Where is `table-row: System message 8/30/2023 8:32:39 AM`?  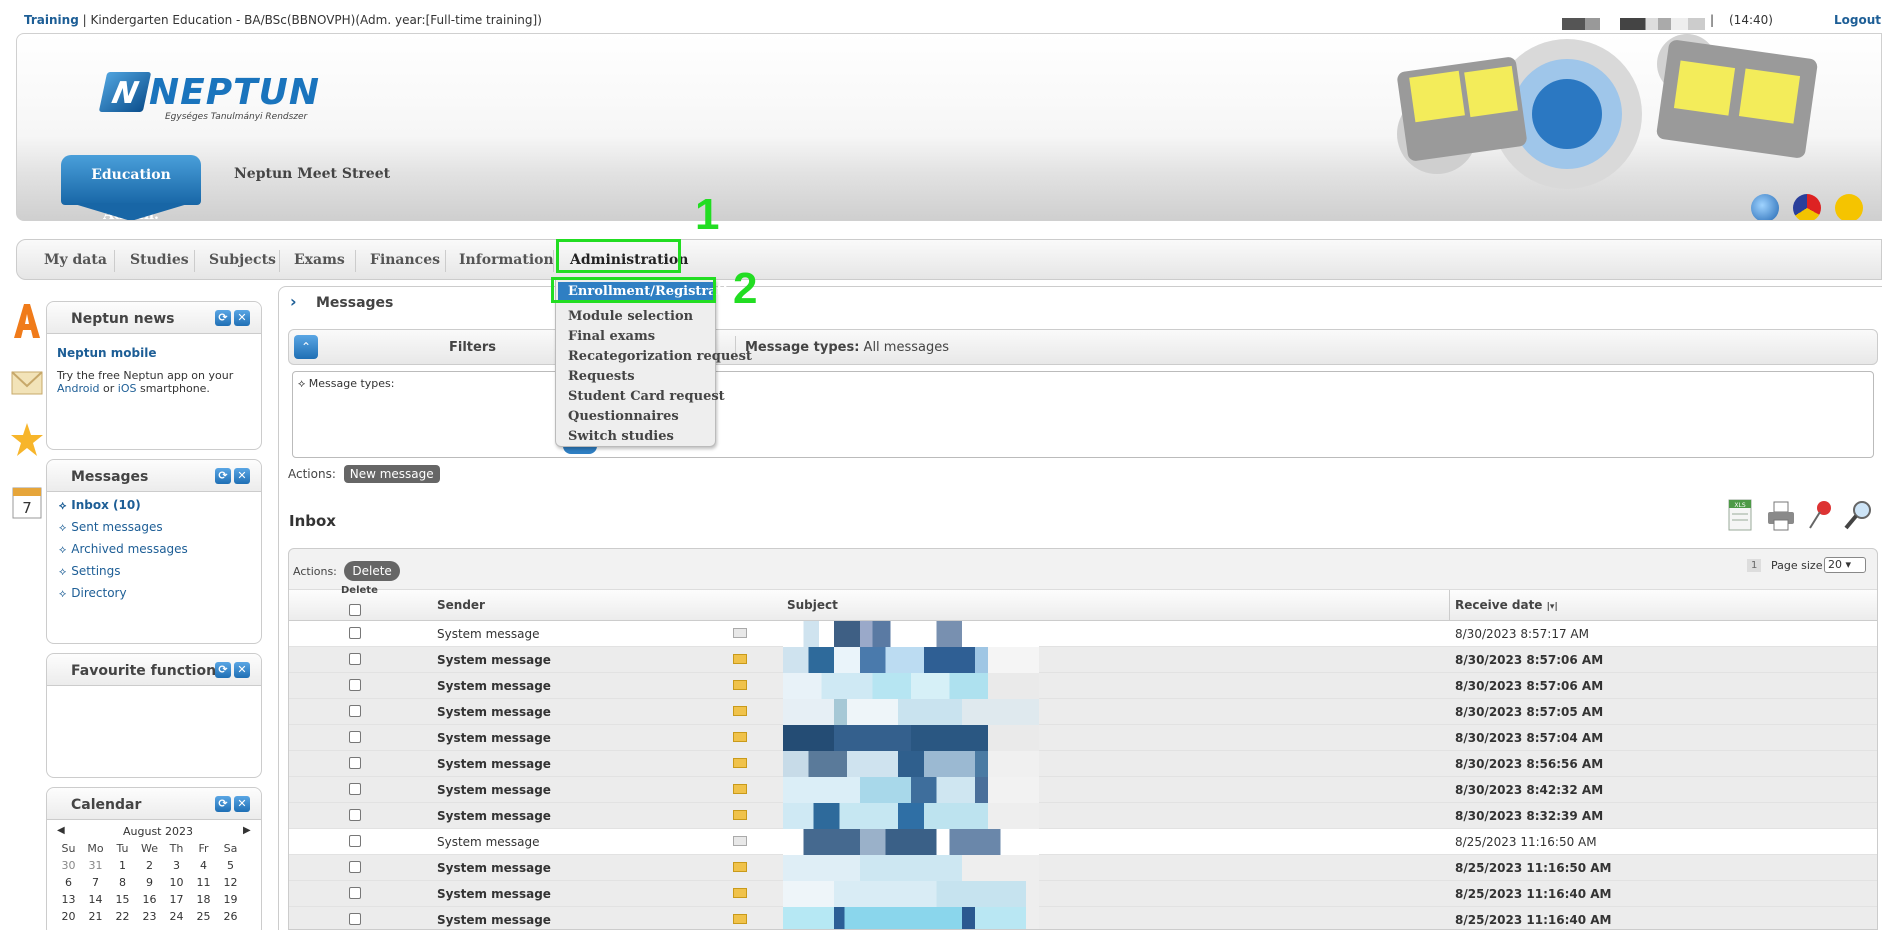 table-row: System message 8/30/2023 8:32:39 AM is located at coordinates (1083, 816).